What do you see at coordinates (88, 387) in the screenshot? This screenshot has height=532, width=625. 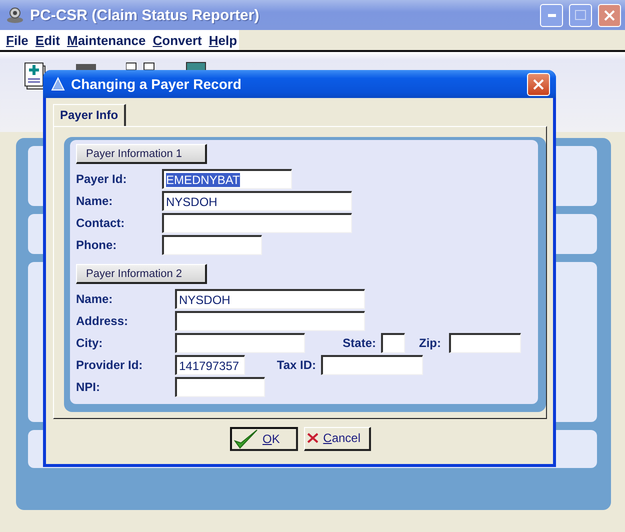 I see `field-label: NPI:` at bounding box center [88, 387].